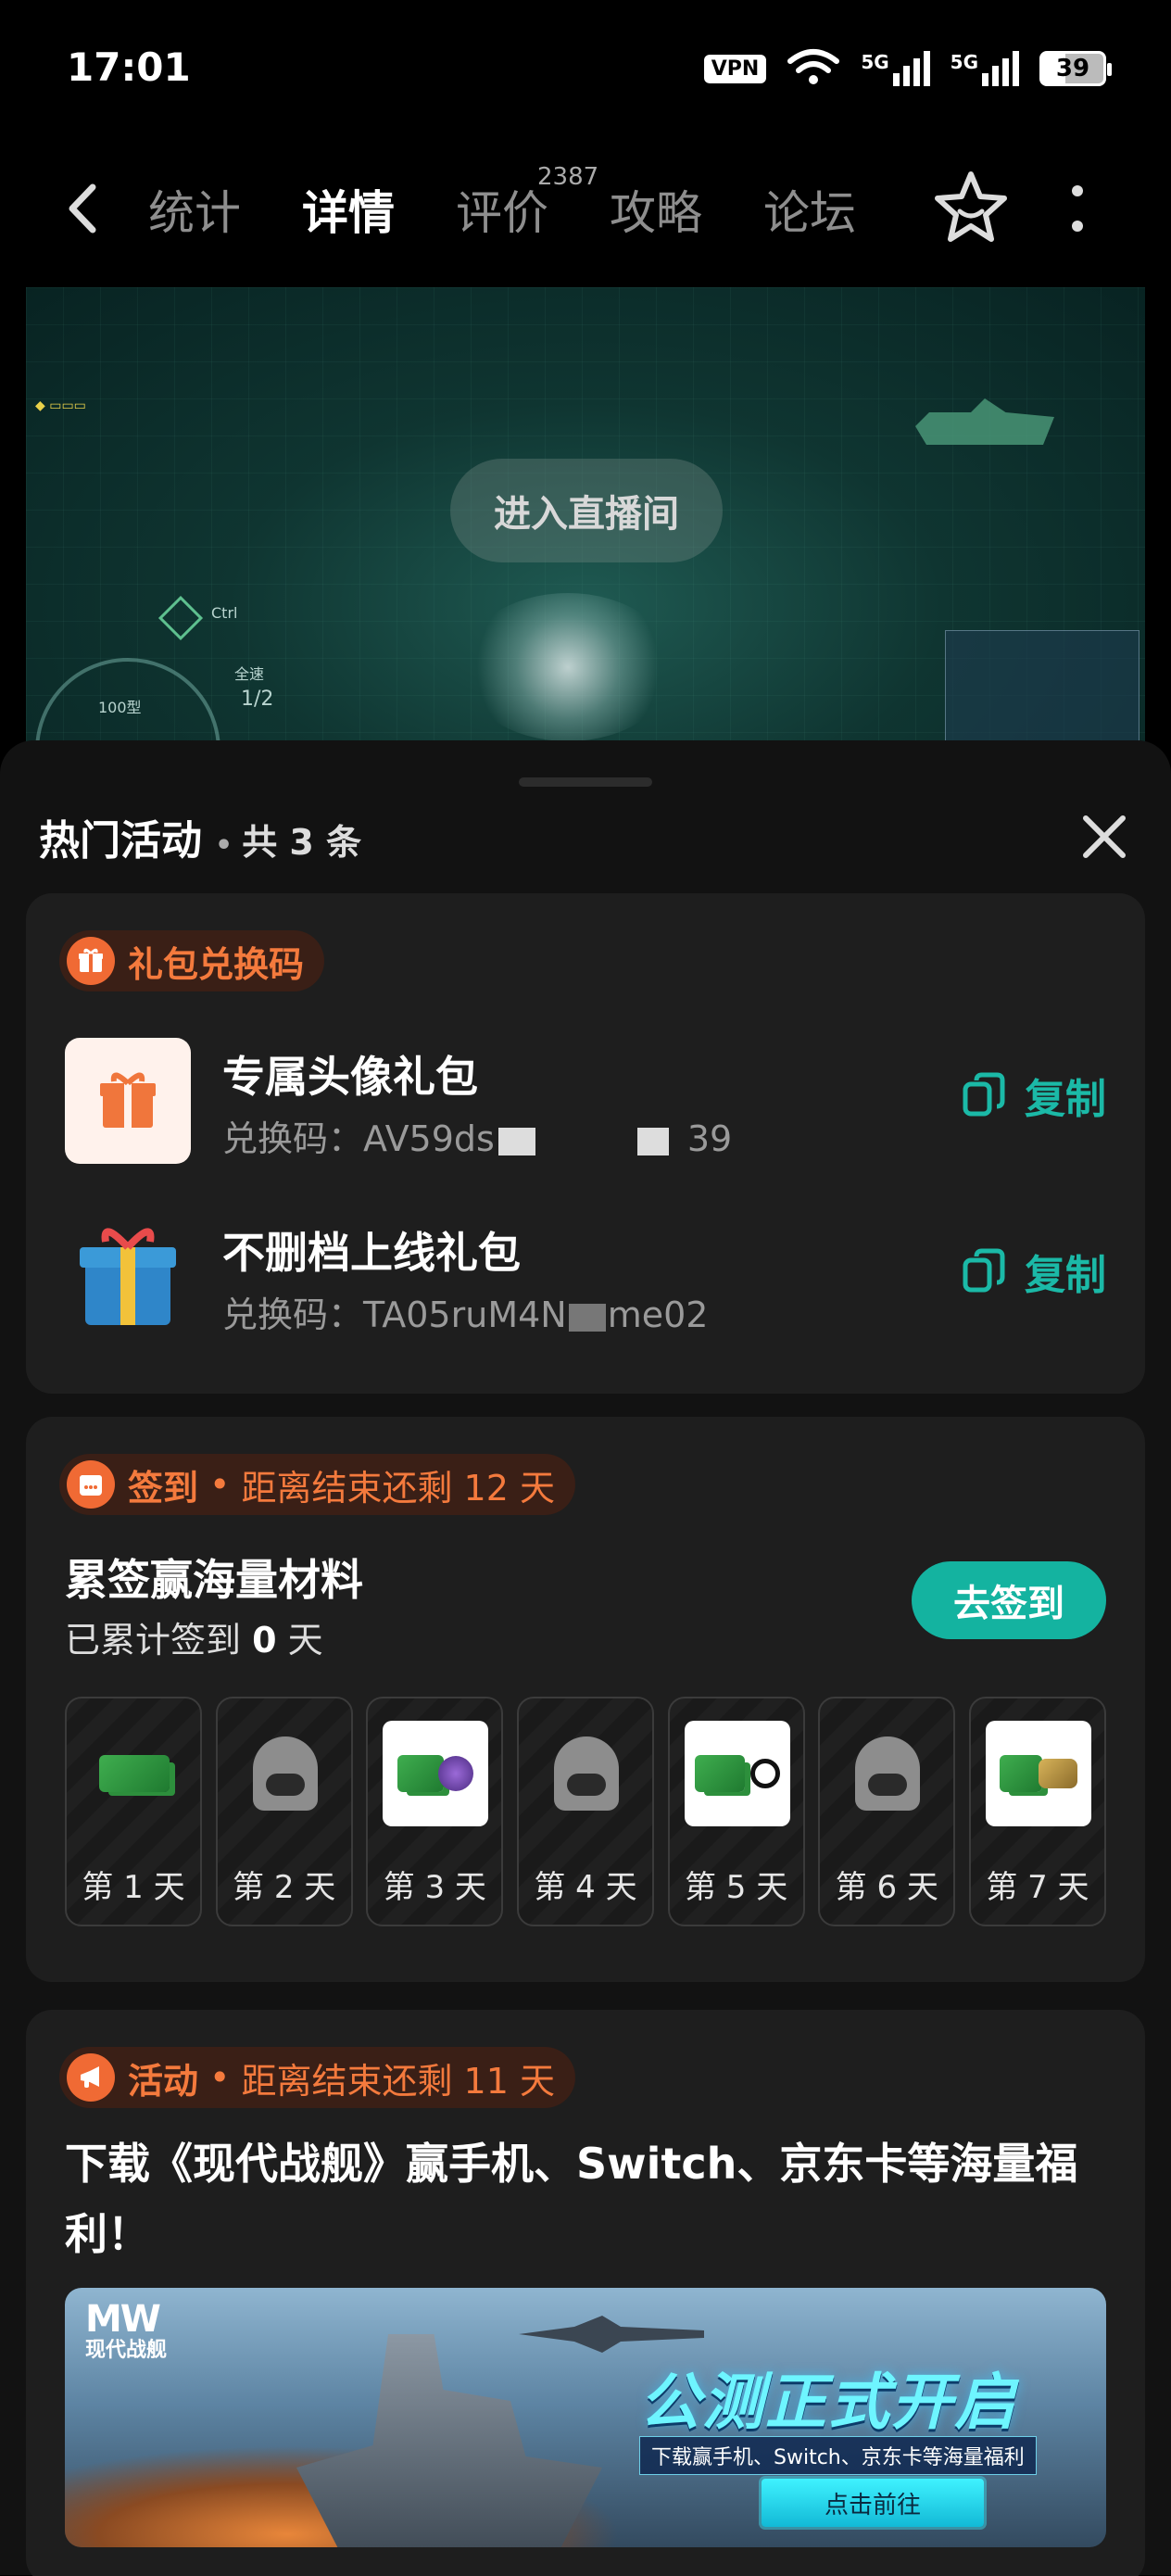 The height and width of the screenshot is (2576, 1171). I want to click on green-purple-bundle-icon, so click(436, 1774).